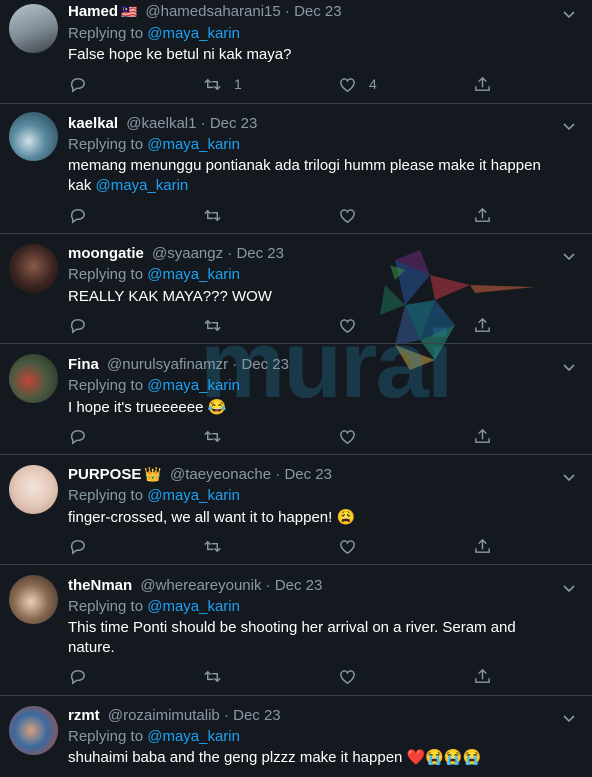  What do you see at coordinates (222, 84) in the screenshot?
I see `retweet-button: 1` at bounding box center [222, 84].